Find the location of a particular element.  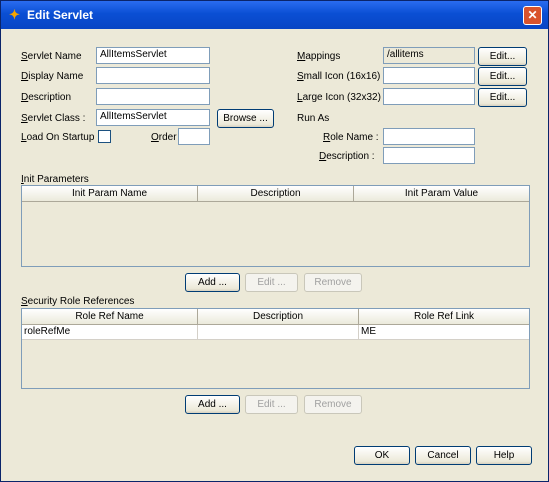

security-roles-remove-button: Remove is located at coordinates (333, 404).